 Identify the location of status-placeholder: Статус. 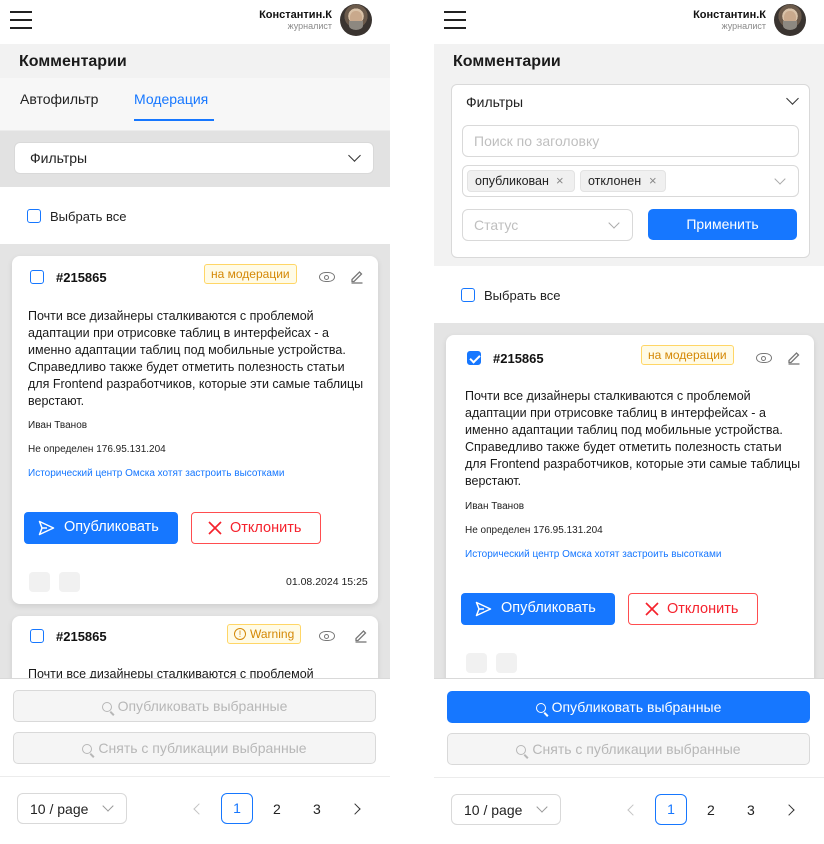
(496, 225).